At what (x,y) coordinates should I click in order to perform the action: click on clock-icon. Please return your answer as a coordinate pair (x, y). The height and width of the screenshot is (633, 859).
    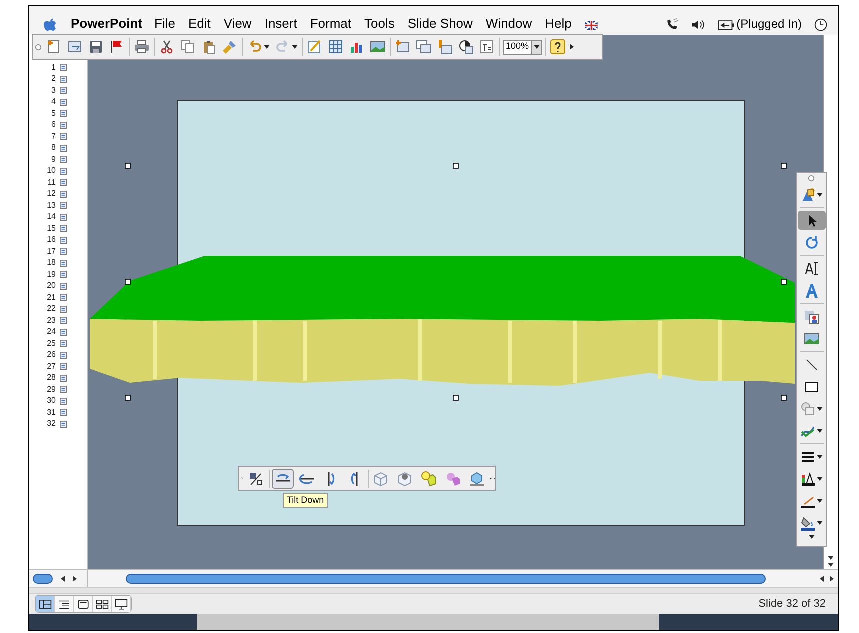
    Looking at the image, I should click on (821, 25).